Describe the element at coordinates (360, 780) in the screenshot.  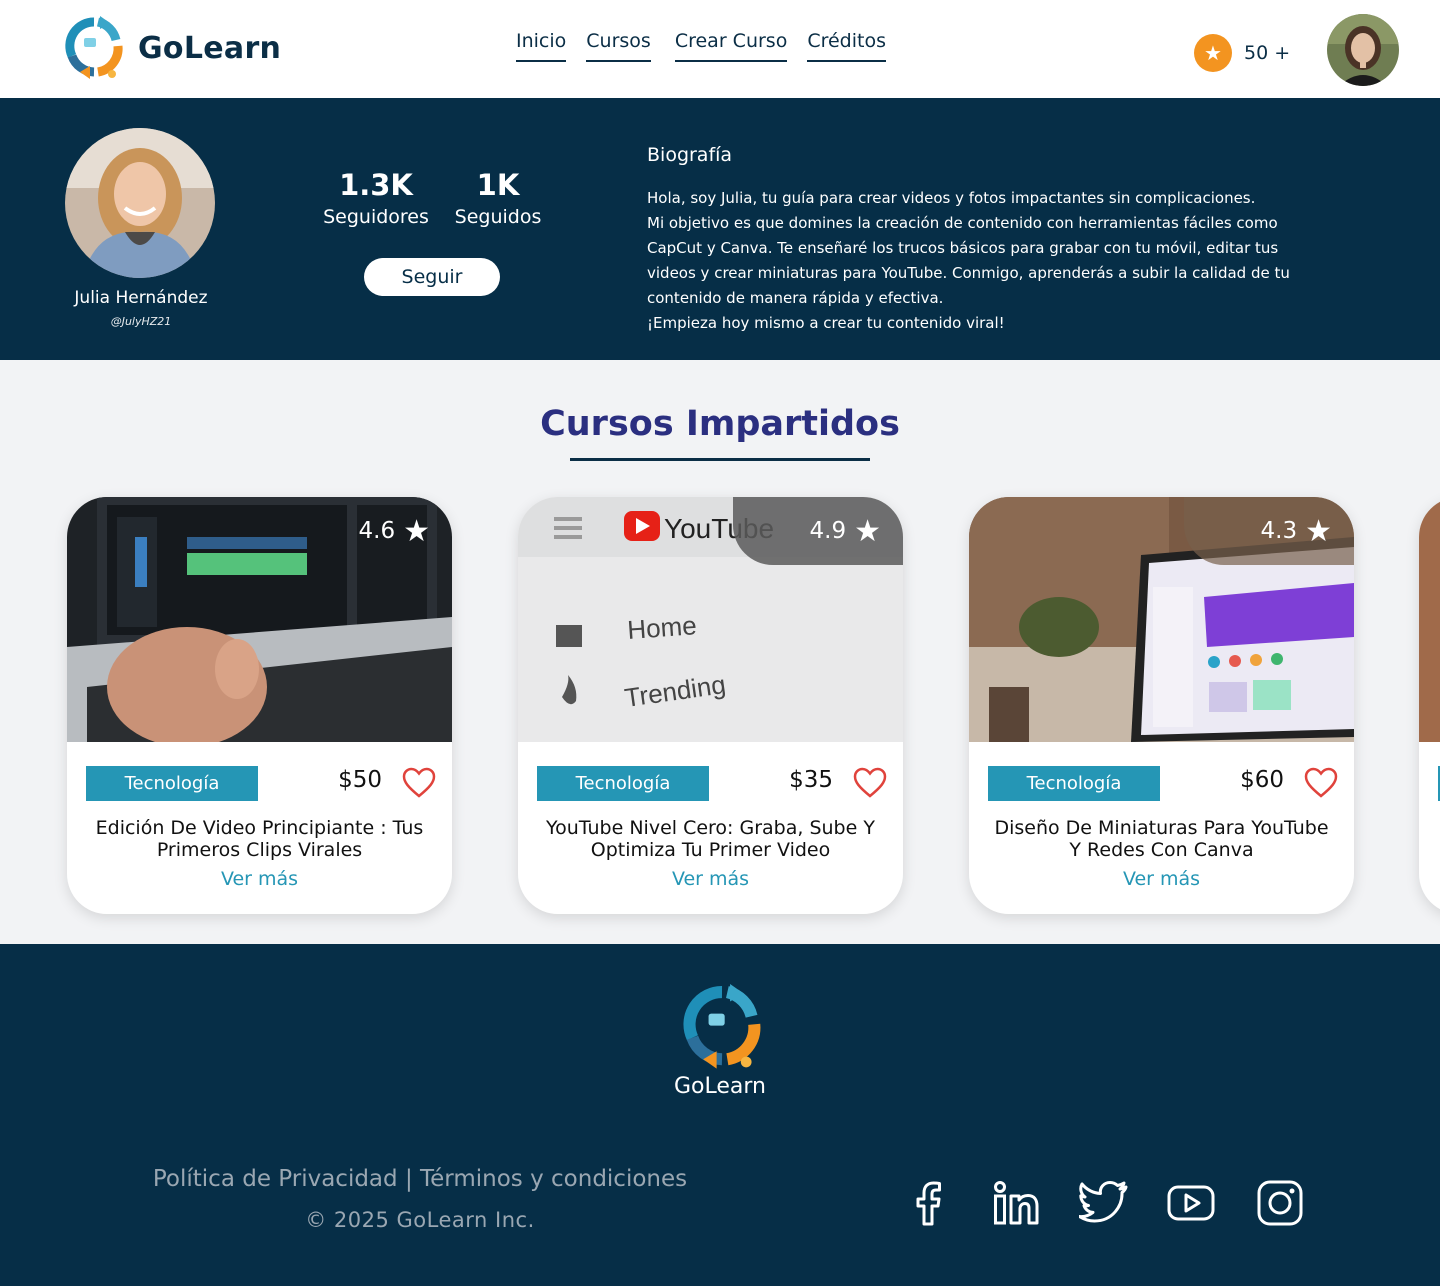
I see `course-price: $50` at that location.